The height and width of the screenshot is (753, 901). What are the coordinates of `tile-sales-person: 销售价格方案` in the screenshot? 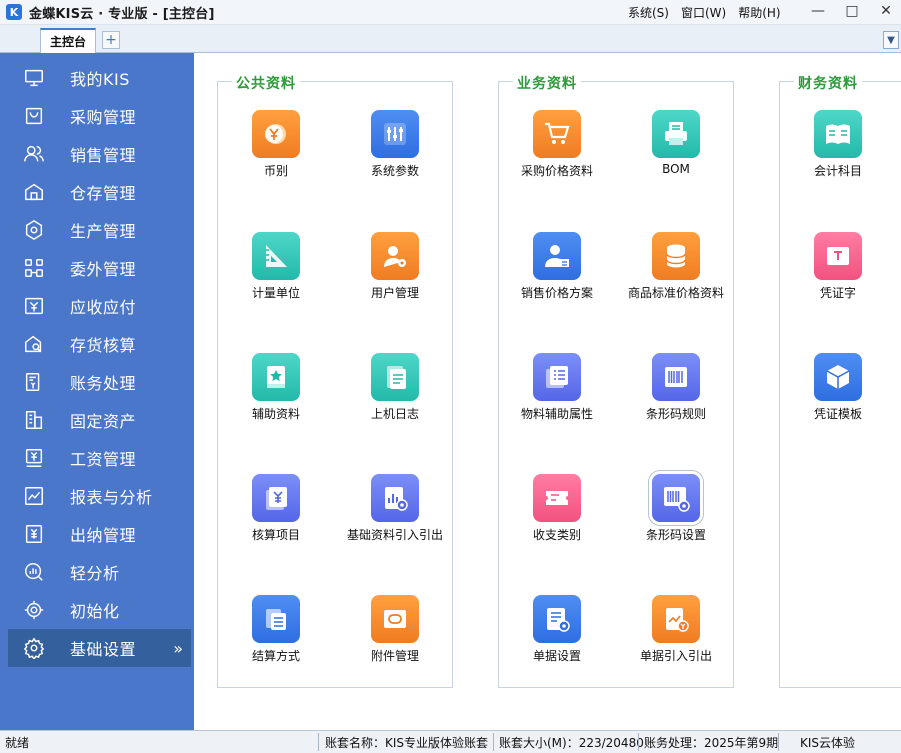 It's located at (557, 272).